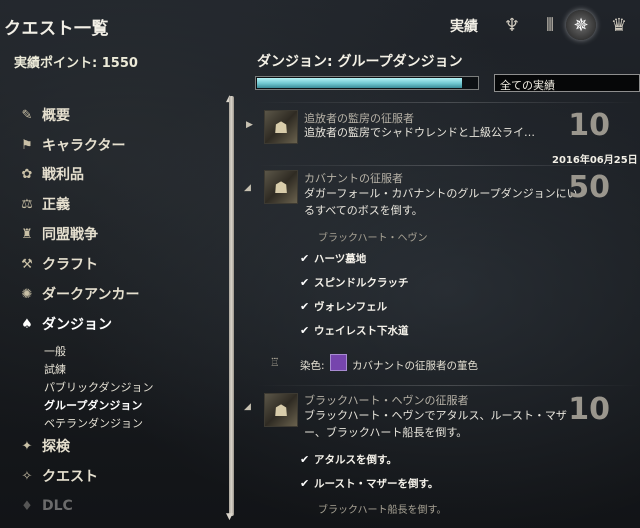 The image size is (640, 528). I want to click on banner-icon: ⚑, so click(27, 145).